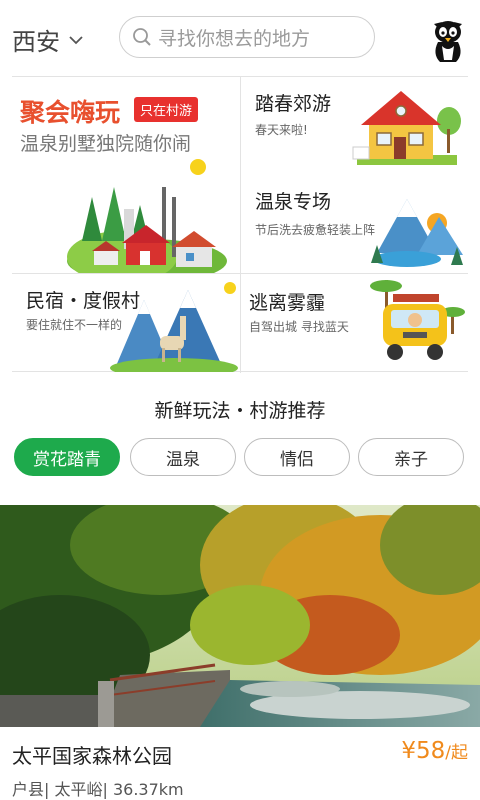 The width and height of the screenshot is (480, 800). What do you see at coordinates (70, 112) in the screenshot?
I see `promo-party-title: 聚会嗨玩` at bounding box center [70, 112].